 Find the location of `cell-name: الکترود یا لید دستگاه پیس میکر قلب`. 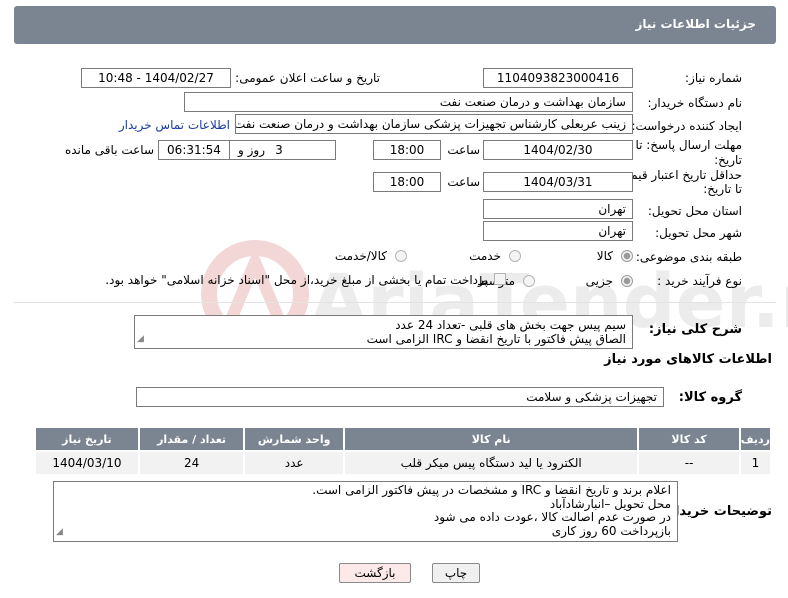

cell-name: الکترود یا لید دستگاه پیس میکر قلب is located at coordinates (491, 463).